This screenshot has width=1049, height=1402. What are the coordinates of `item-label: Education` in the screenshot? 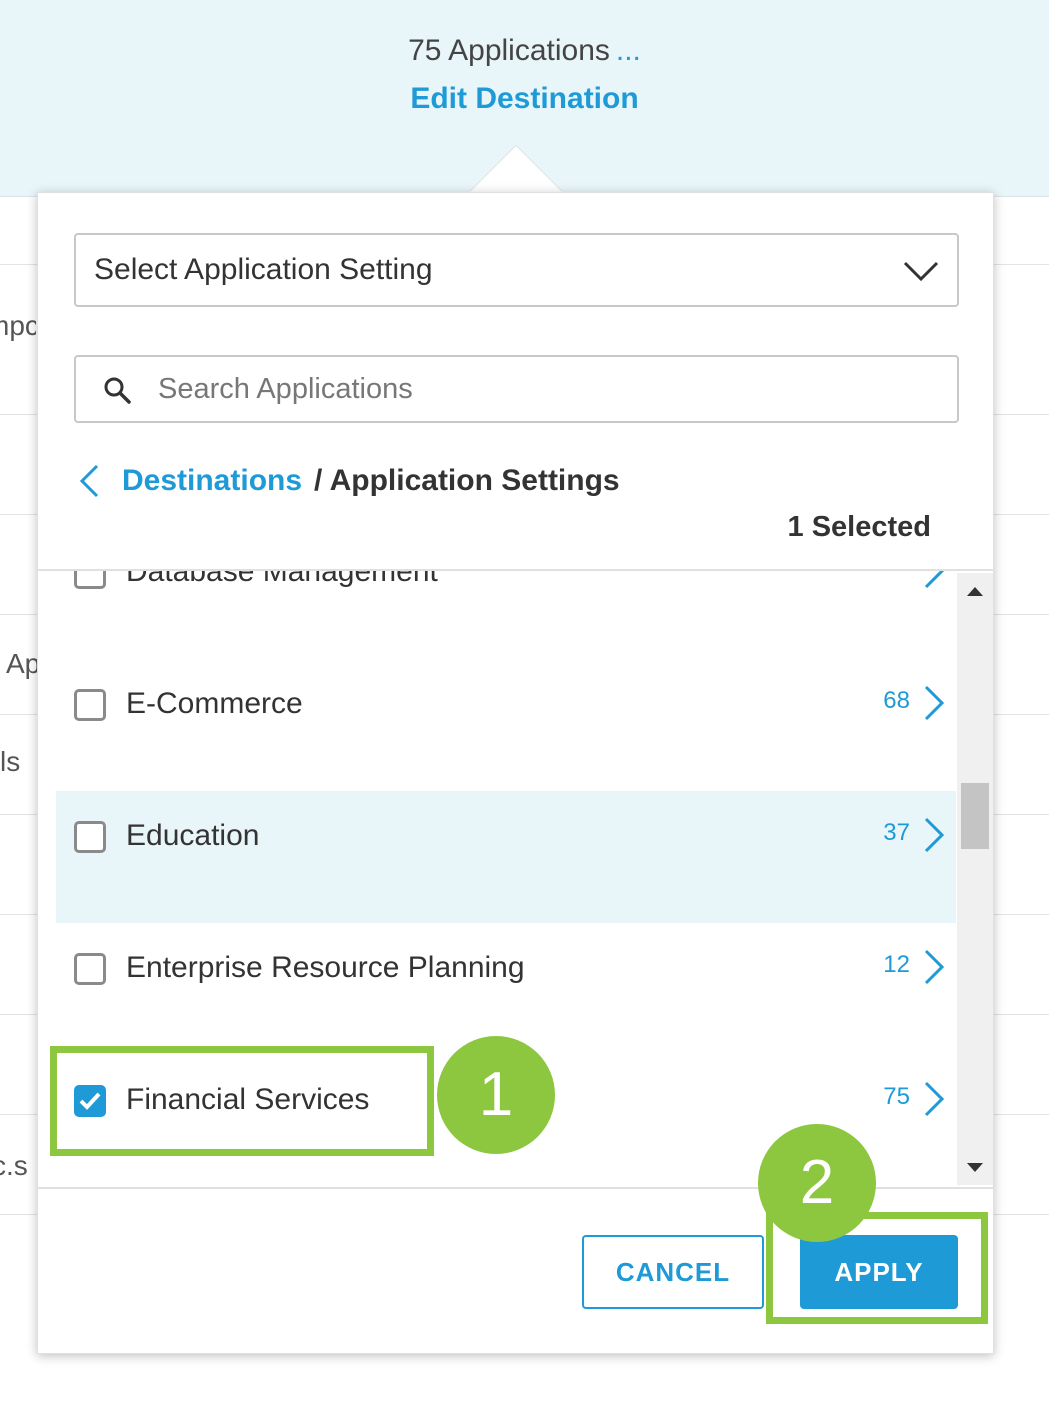 It's located at (193, 835).